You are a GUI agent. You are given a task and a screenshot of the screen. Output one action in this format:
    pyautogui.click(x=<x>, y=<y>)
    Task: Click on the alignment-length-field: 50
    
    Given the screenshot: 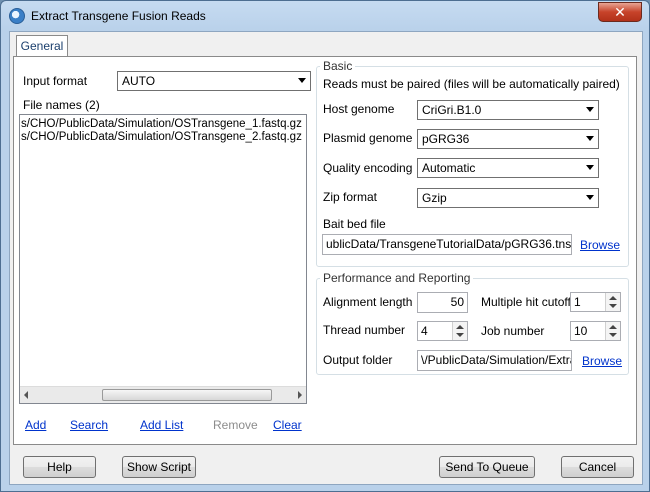 What is the action you would take?
    pyautogui.click(x=442, y=302)
    